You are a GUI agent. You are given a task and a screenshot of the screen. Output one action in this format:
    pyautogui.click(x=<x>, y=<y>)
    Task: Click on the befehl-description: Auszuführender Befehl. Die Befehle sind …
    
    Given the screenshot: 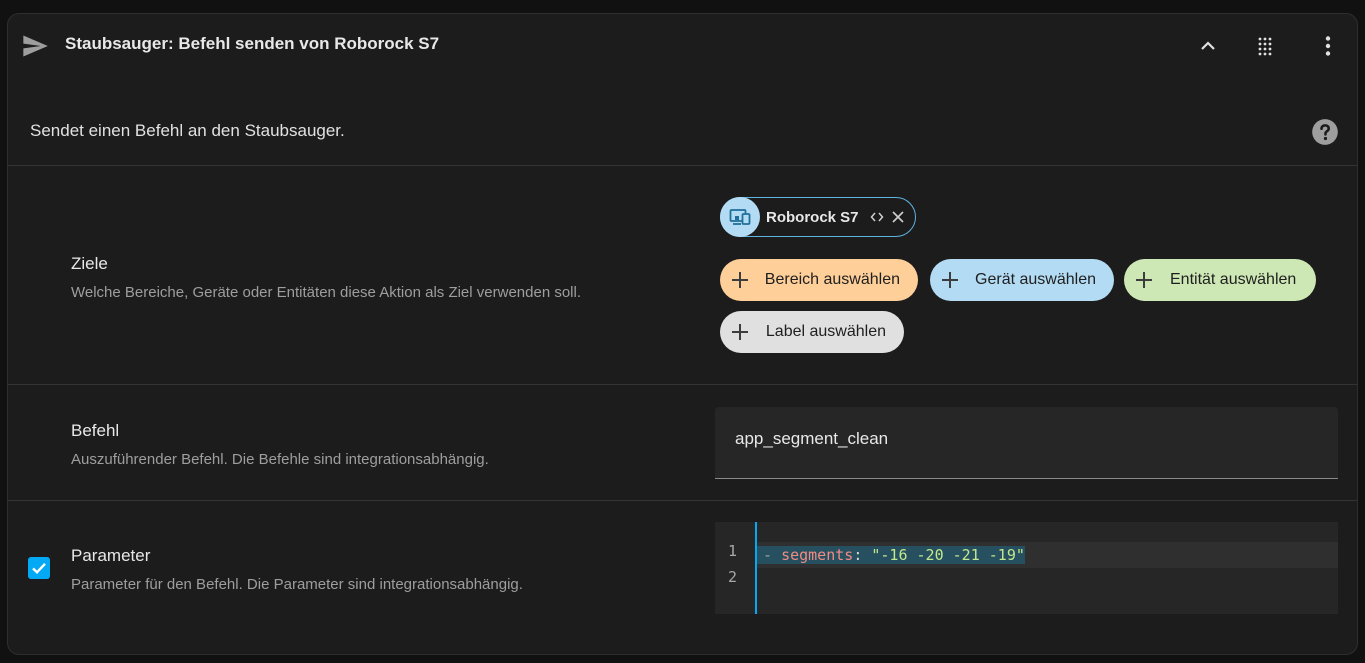 What is the action you would take?
    pyautogui.click(x=280, y=459)
    